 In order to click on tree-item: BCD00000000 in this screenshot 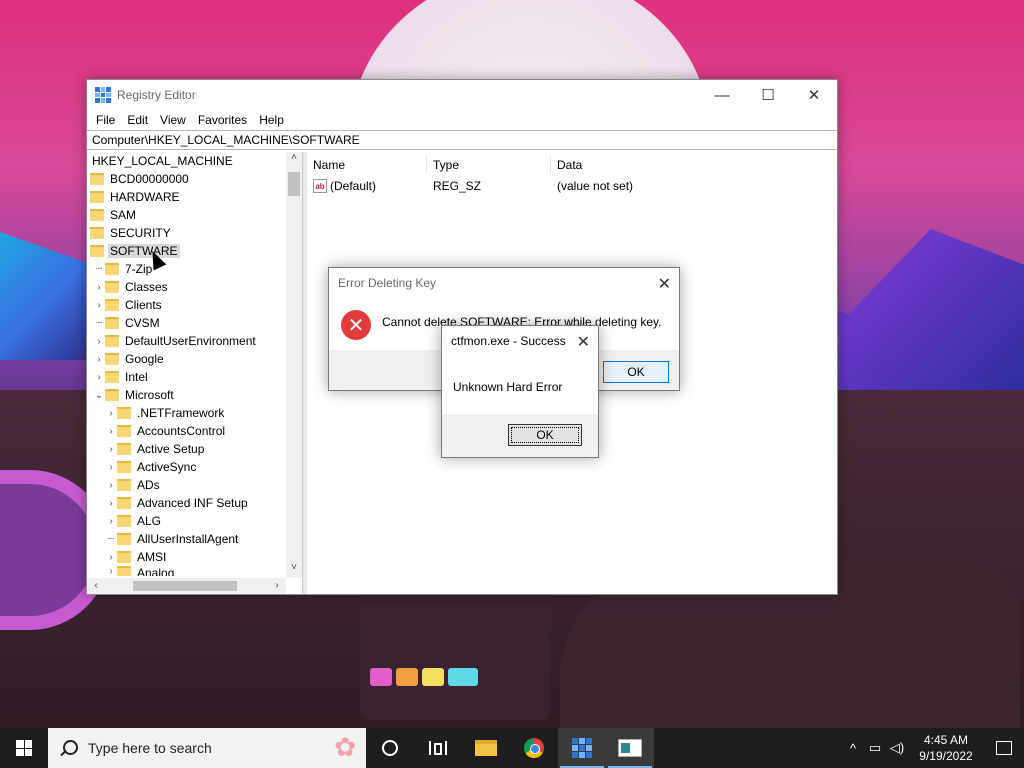, I will do `click(140, 179)`.